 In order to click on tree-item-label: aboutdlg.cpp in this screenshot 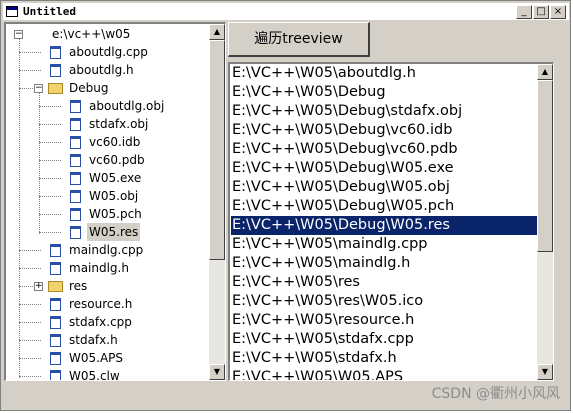, I will do `click(108, 52)`.